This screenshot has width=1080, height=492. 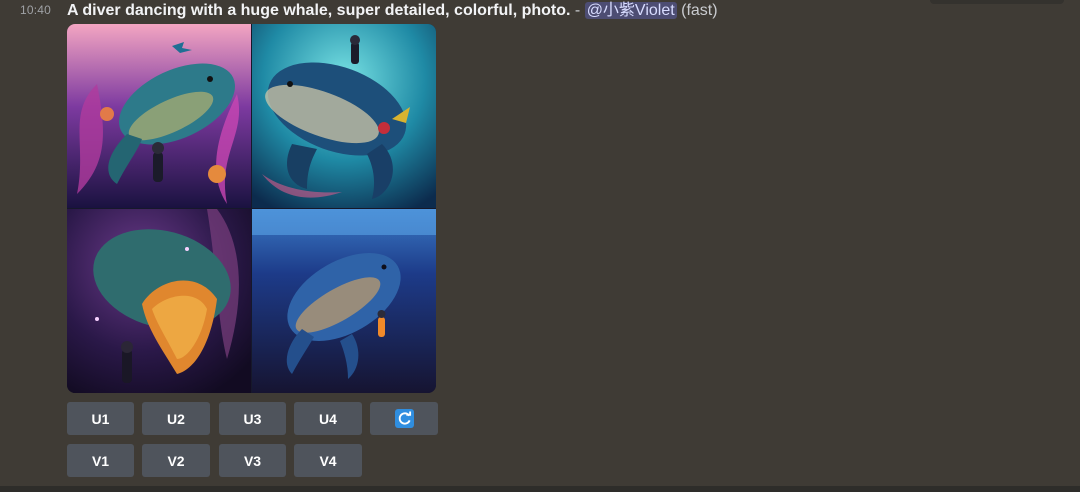 I want to click on variation-button-2: V2, so click(x=176, y=460).